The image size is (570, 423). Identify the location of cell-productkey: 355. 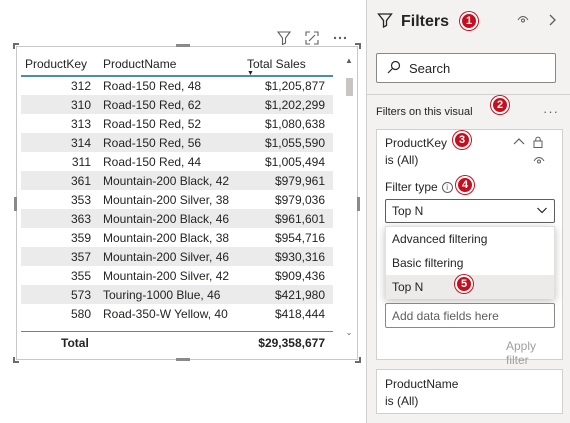
(60, 275).